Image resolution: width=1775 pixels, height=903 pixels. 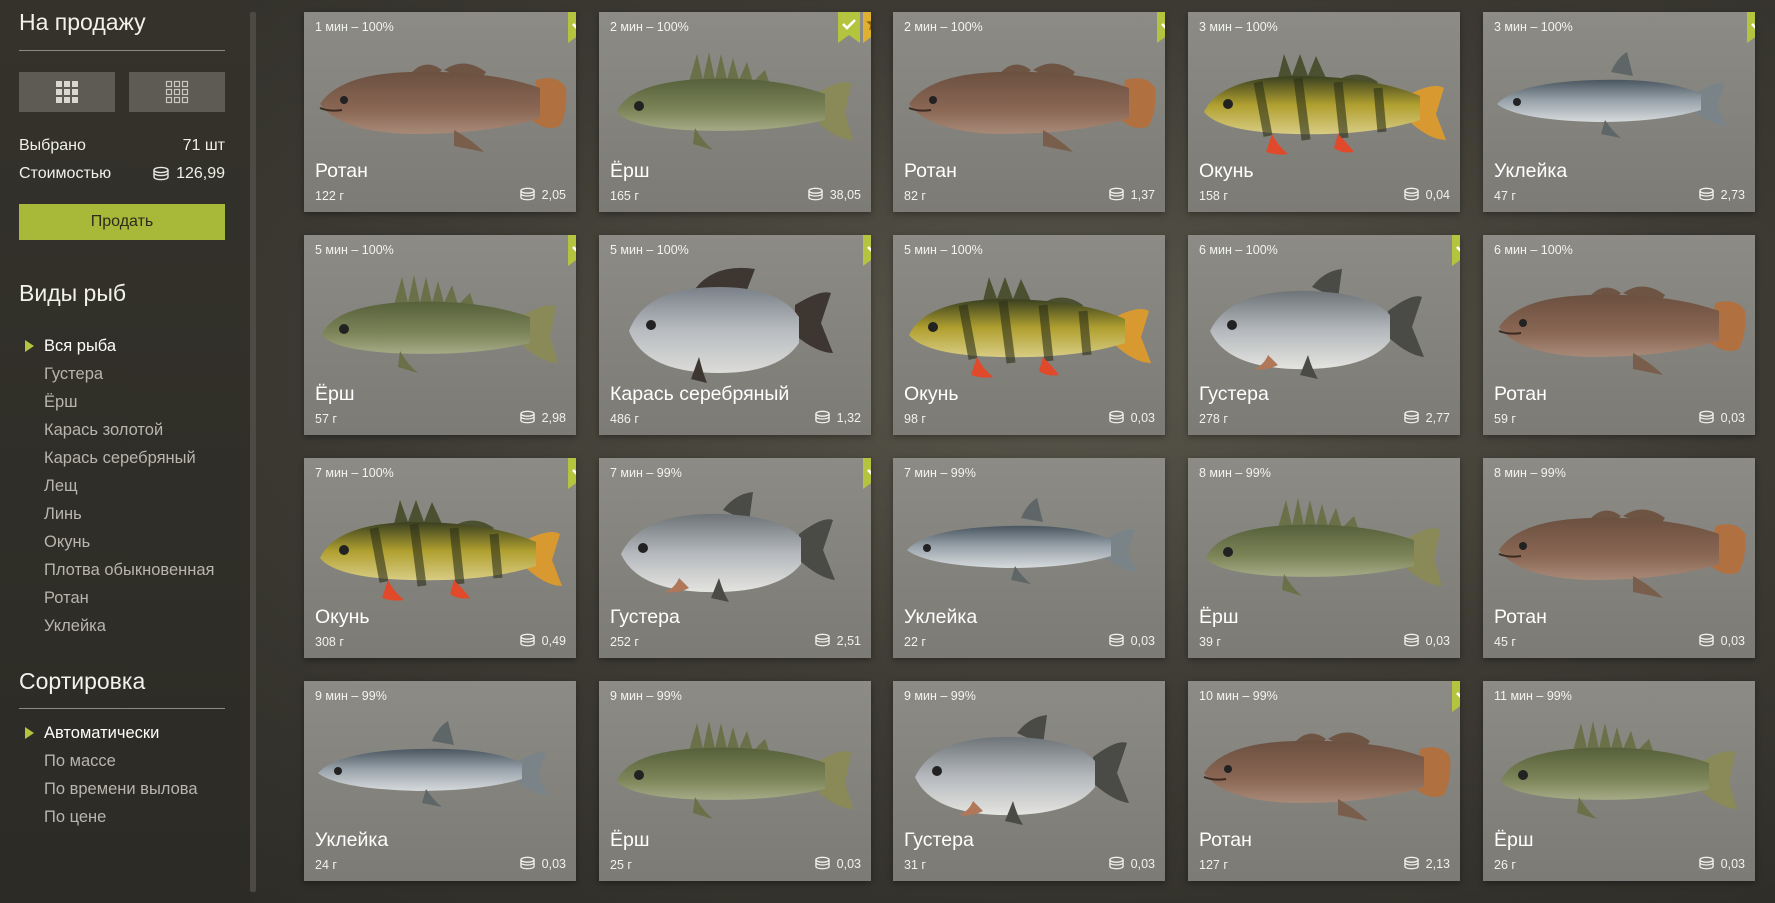 What do you see at coordinates (915, 419) in the screenshot?
I see `fish-weight: 98 г` at bounding box center [915, 419].